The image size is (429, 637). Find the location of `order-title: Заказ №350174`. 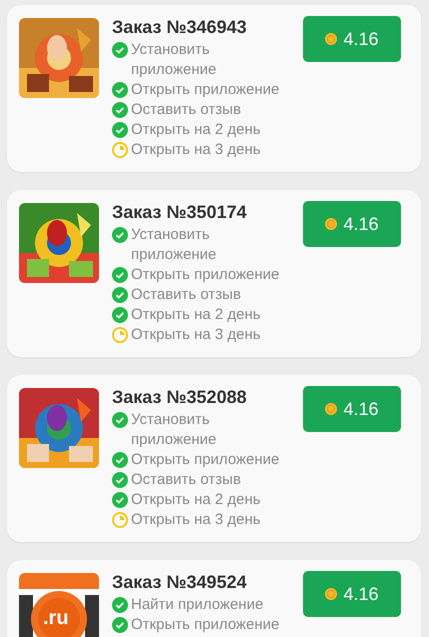

order-title: Заказ №350174 is located at coordinates (180, 212).